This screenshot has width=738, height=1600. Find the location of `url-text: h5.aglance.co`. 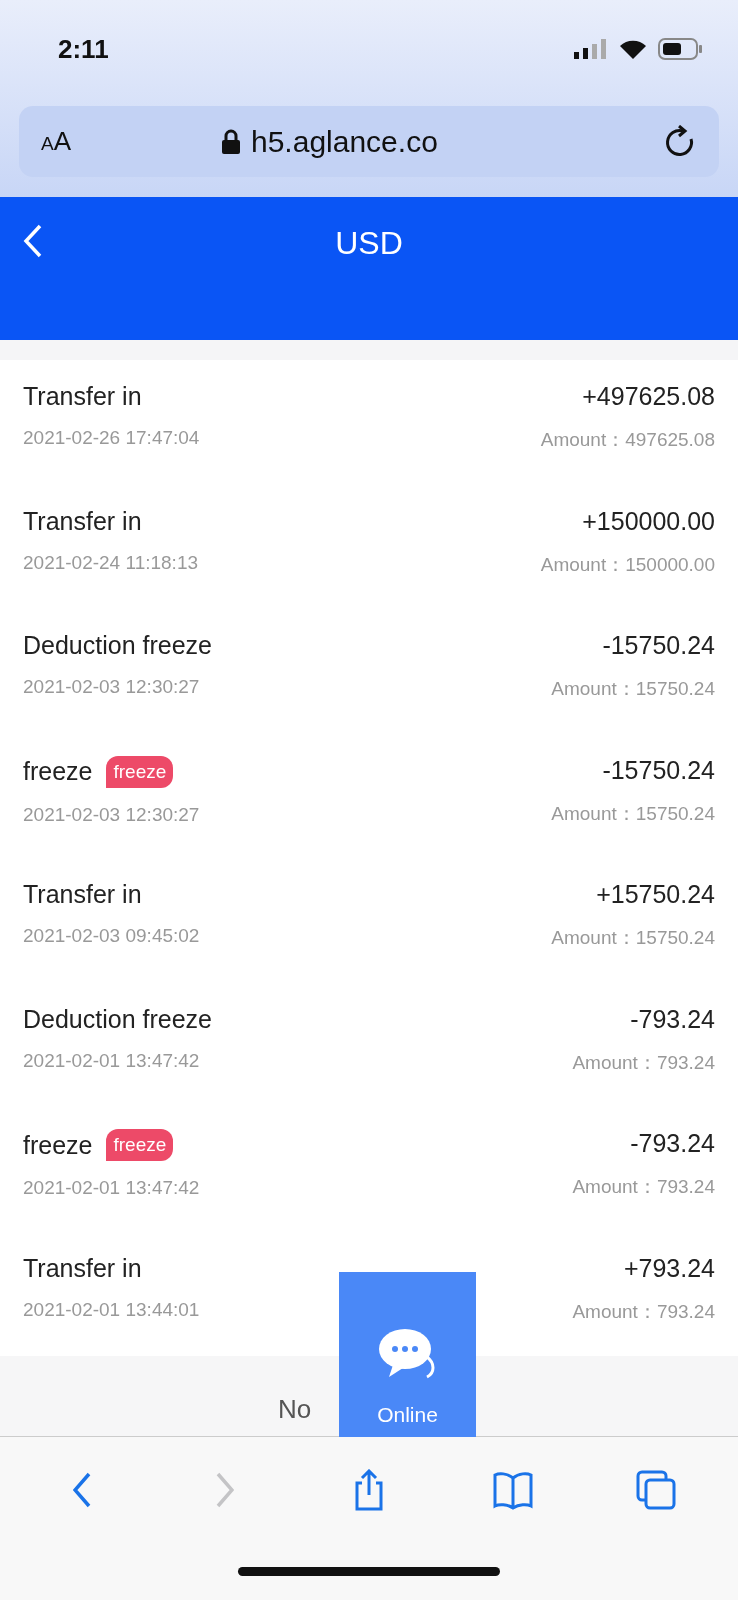

url-text: h5.aglance.co is located at coordinates (344, 141).